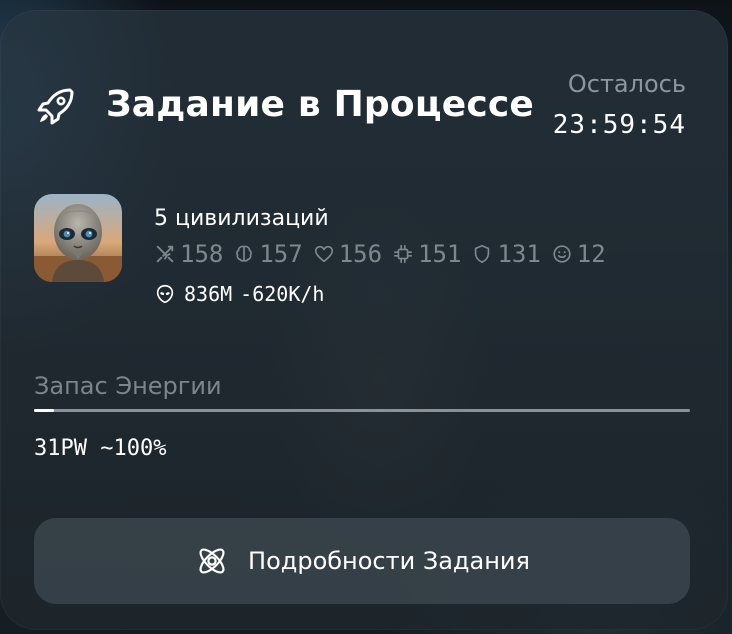  I want to click on stat-intellect: 157, so click(268, 254).